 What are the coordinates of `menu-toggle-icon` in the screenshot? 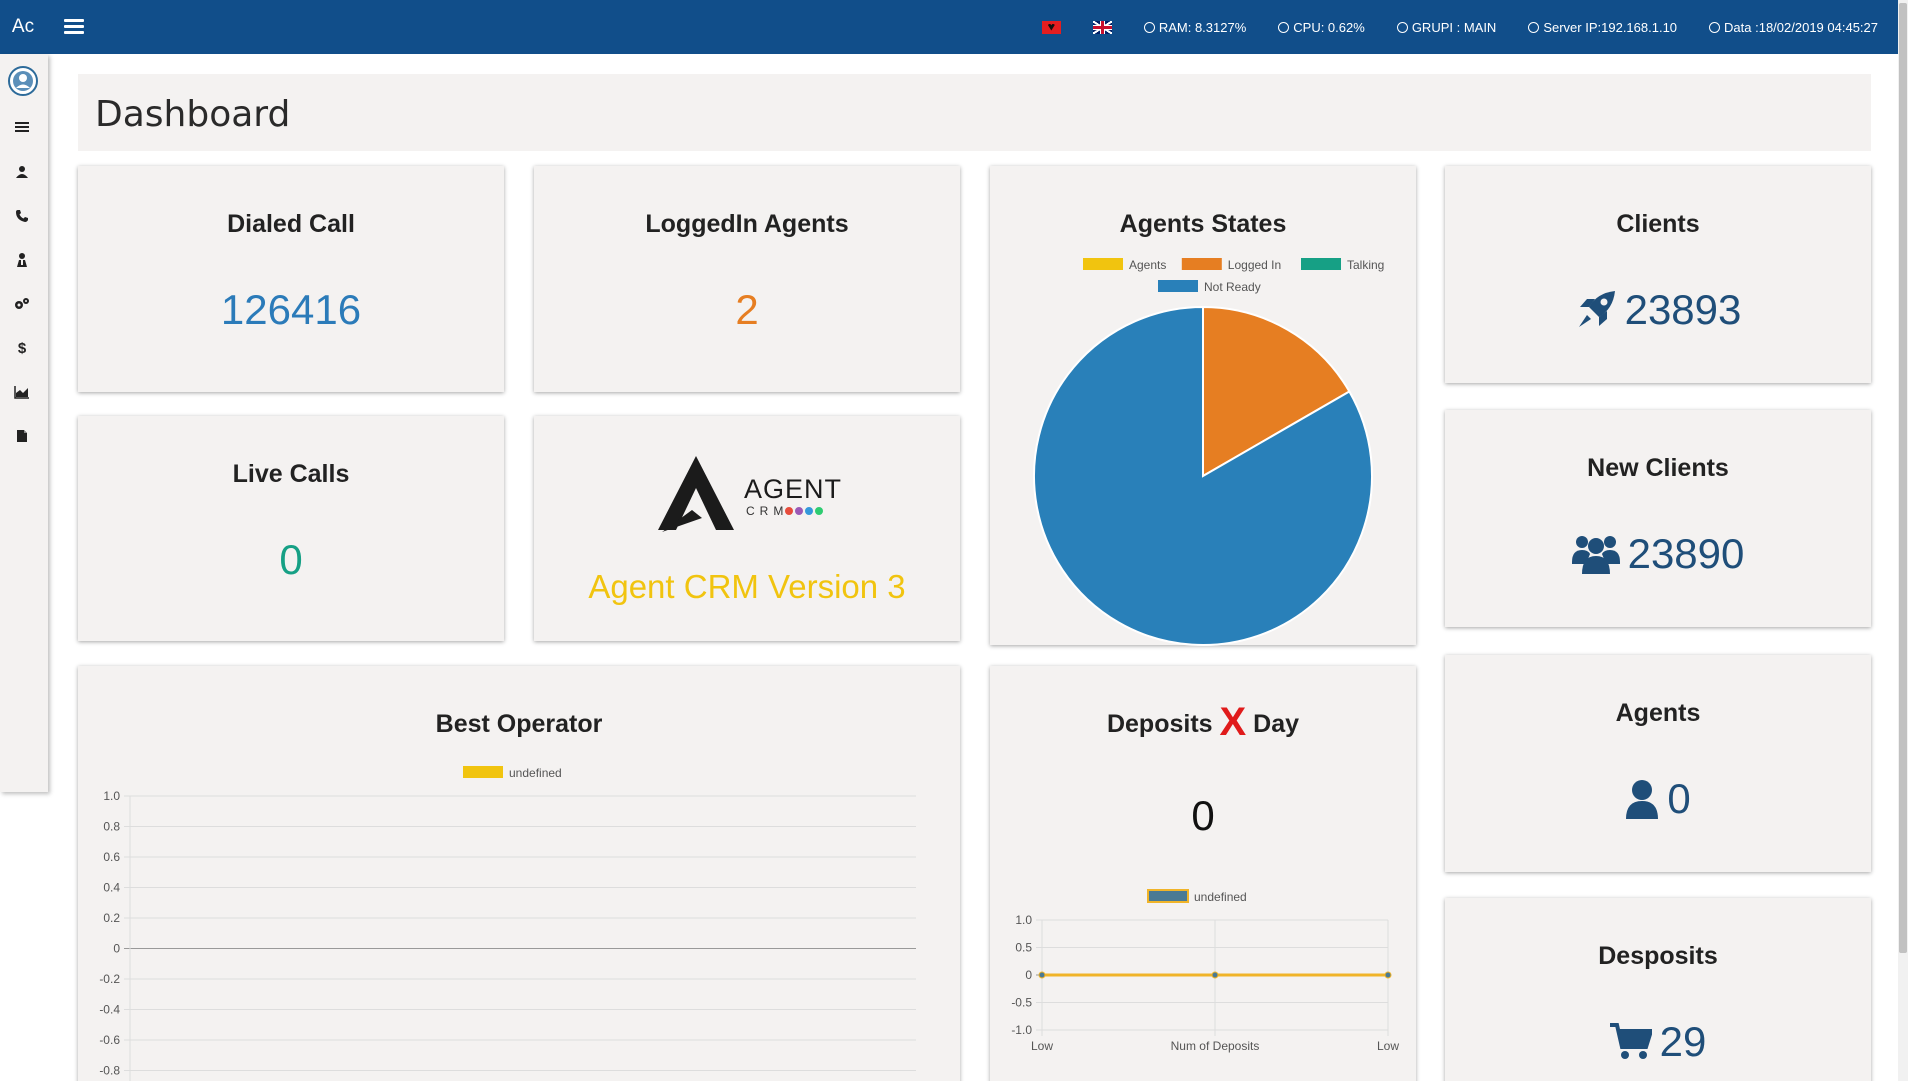 It's located at (74, 26).